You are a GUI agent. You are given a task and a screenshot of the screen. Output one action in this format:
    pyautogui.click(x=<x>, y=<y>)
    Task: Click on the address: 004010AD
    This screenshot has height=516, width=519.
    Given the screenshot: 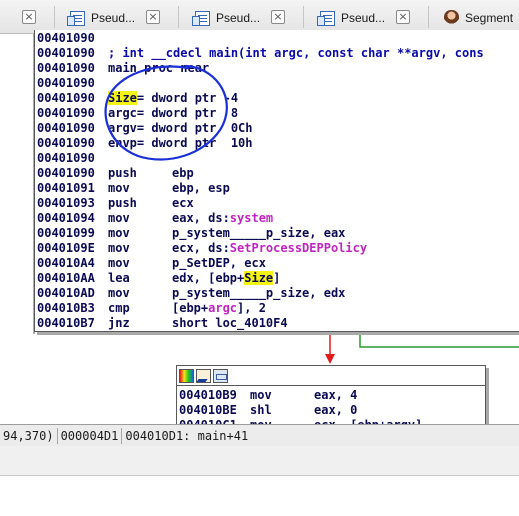 What is the action you would take?
    pyautogui.click(x=66, y=293)
    